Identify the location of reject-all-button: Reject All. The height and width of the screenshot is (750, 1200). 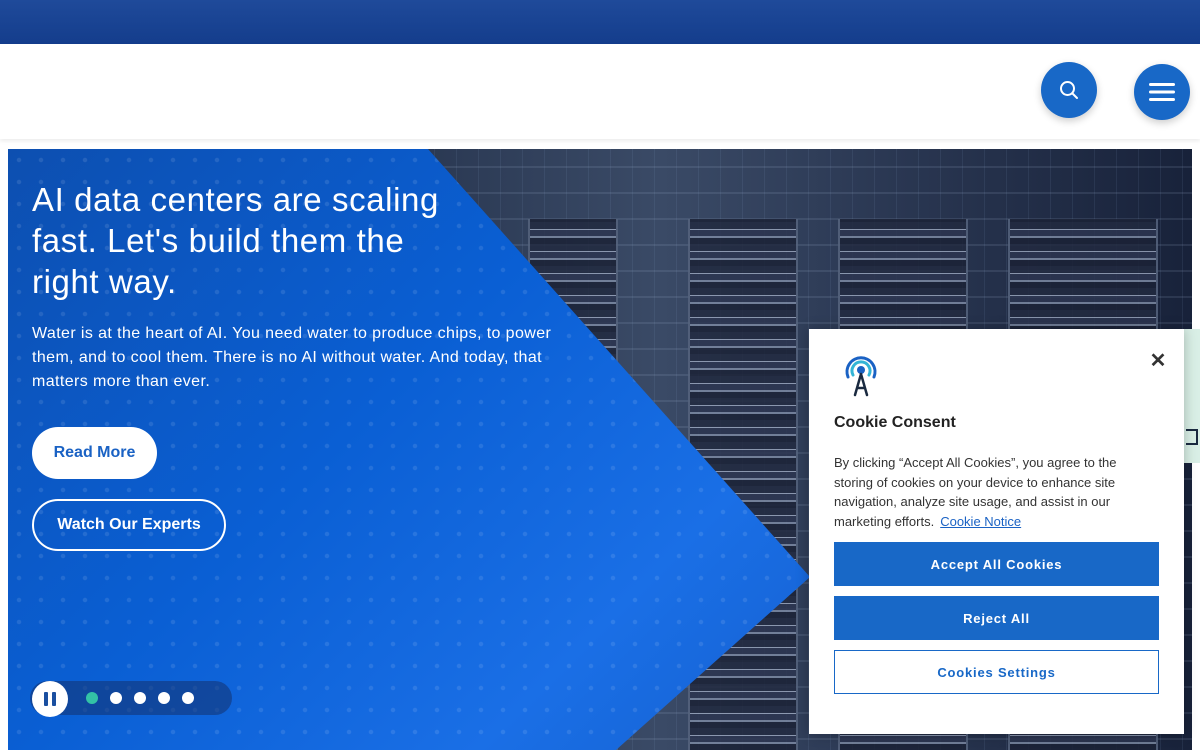
(996, 618).